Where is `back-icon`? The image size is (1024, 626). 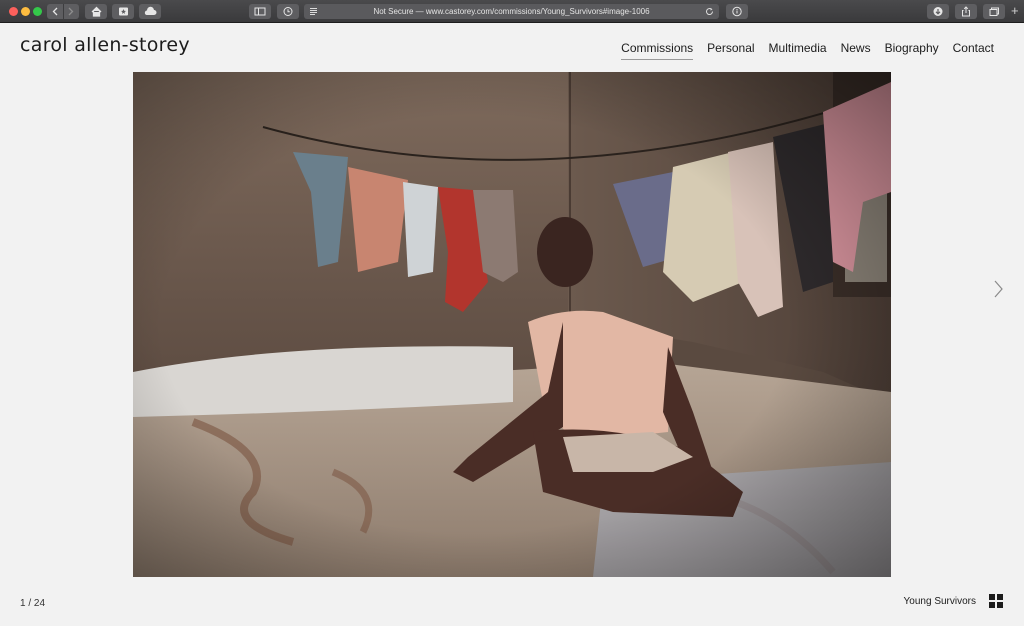
back-icon is located at coordinates (55, 11).